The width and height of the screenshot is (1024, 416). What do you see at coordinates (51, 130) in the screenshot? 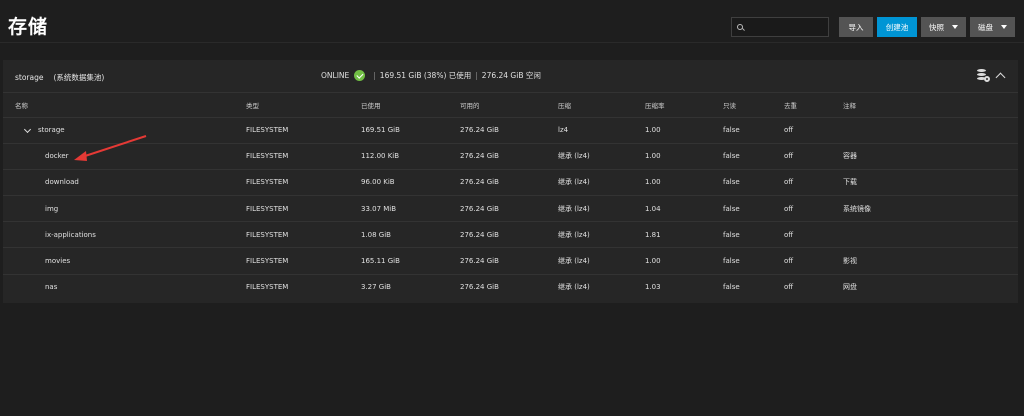
I see `dataset-name: storage` at bounding box center [51, 130].